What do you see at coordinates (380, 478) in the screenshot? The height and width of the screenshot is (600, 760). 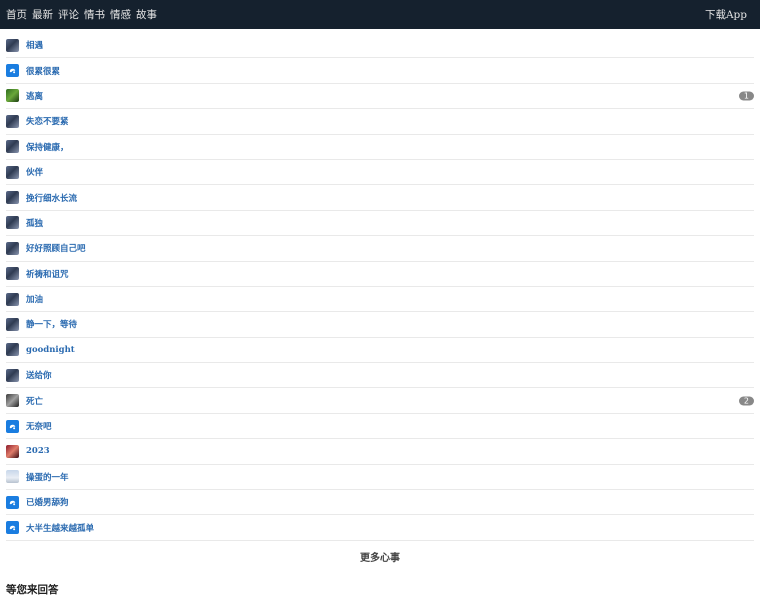 I see `list-item: 操蛋的一年` at bounding box center [380, 478].